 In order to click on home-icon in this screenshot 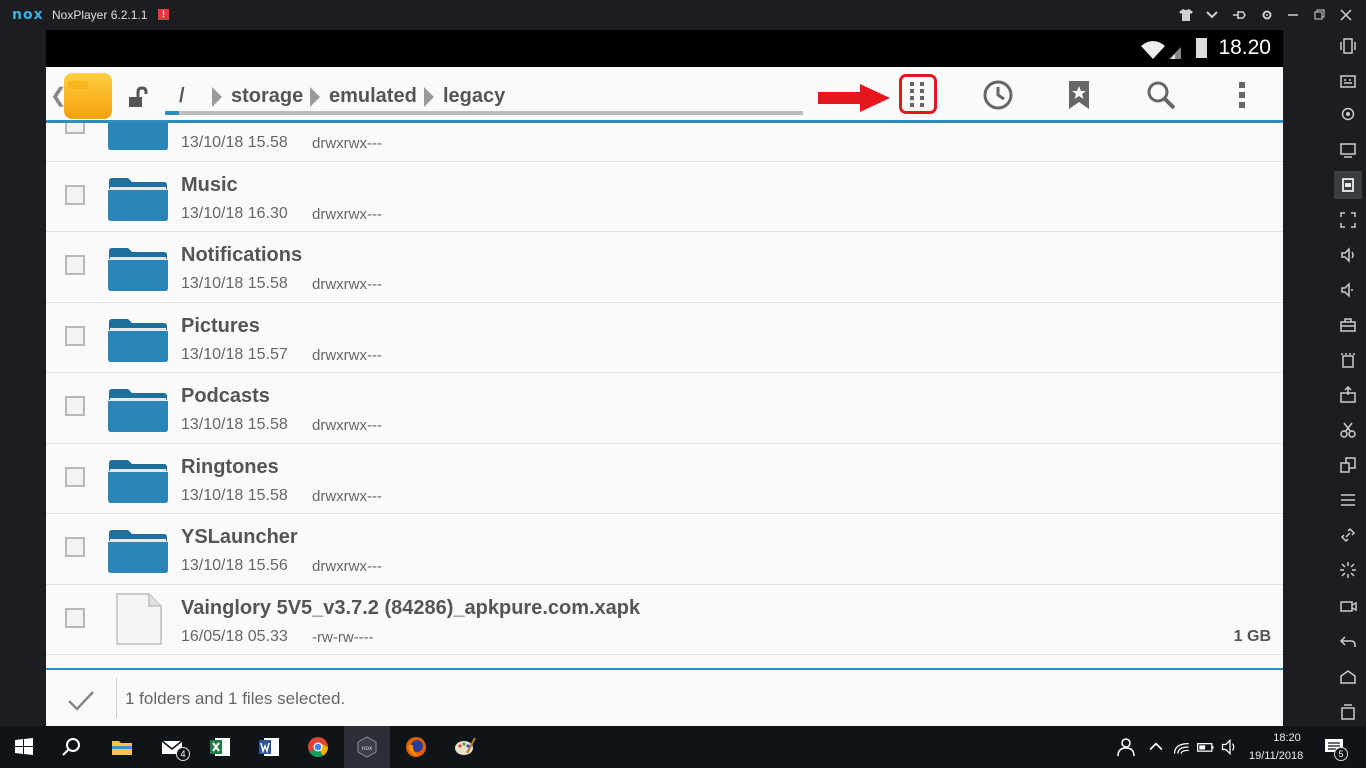, I will do `click(1348, 677)`.